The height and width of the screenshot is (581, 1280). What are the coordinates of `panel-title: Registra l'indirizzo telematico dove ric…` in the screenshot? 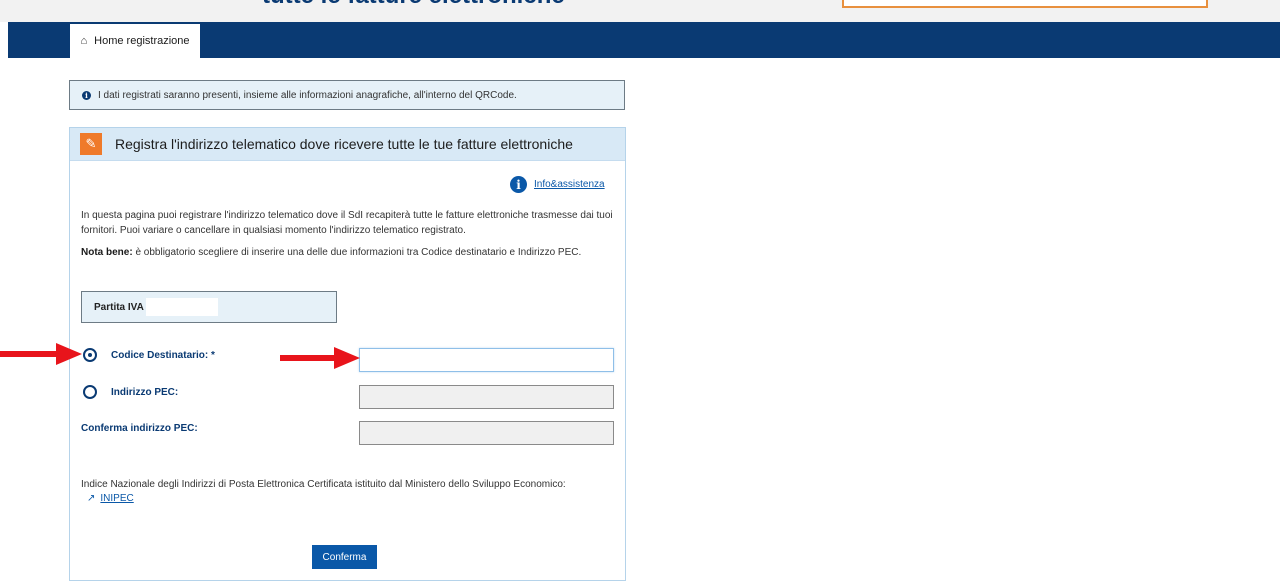 It's located at (344, 144).